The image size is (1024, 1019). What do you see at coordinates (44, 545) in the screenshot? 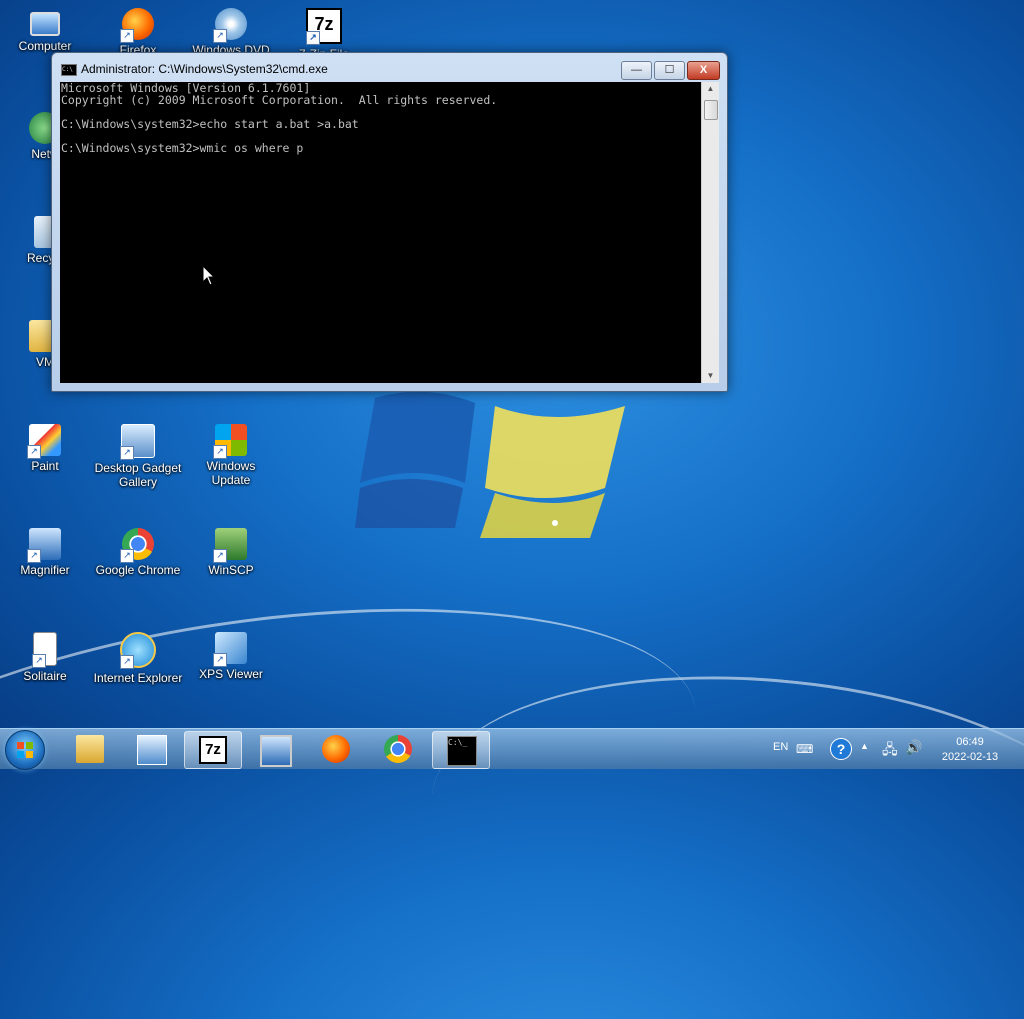
I see `magnifier-icon: ↗` at bounding box center [44, 545].